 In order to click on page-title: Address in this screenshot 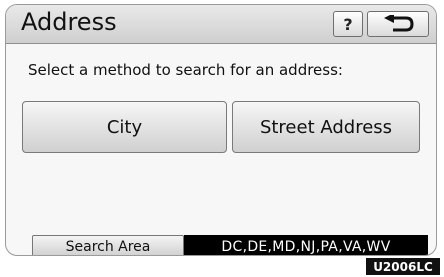, I will do `click(69, 22)`.